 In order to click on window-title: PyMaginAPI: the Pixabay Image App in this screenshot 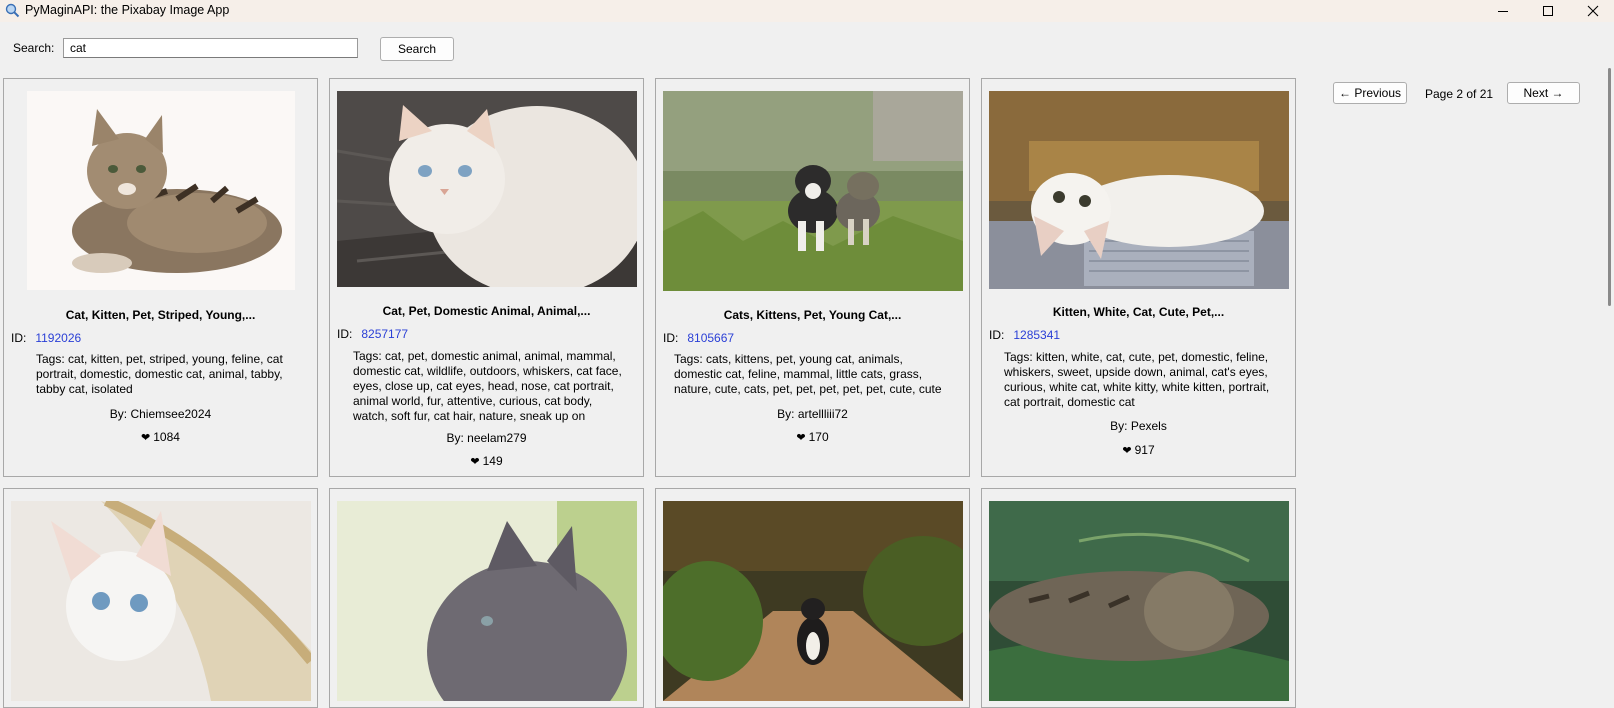, I will do `click(127, 10)`.